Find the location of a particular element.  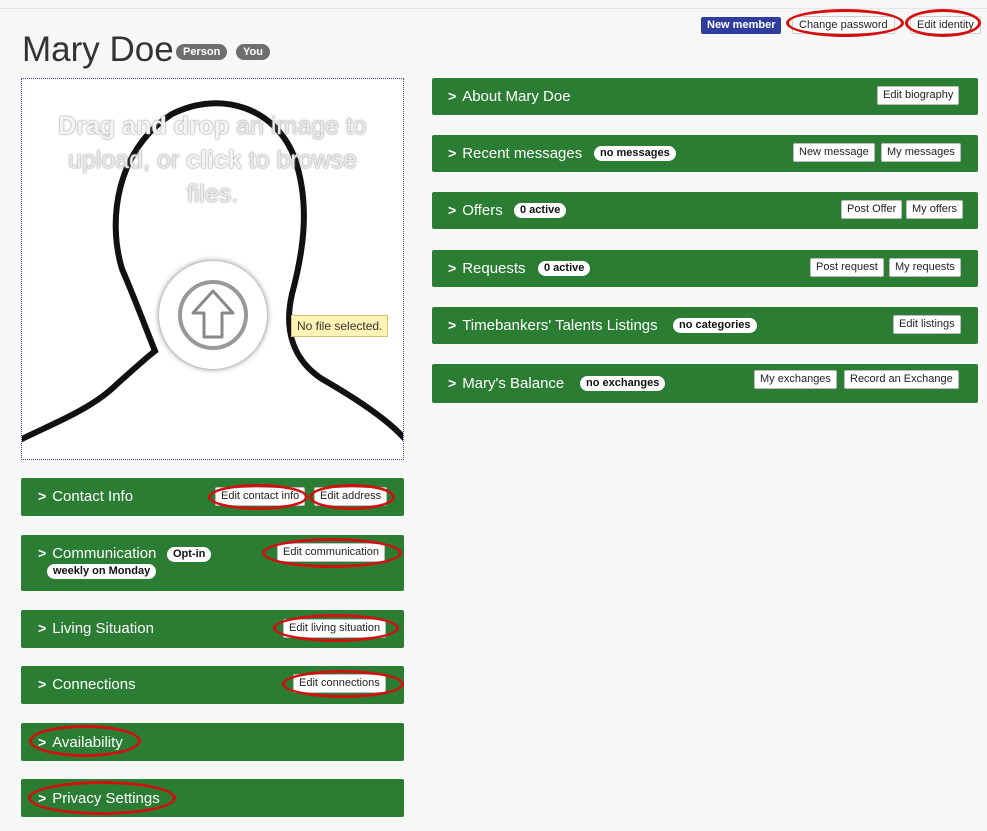

panel-privacy-settings: > Privacy Settings is located at coordinates (212, 798).